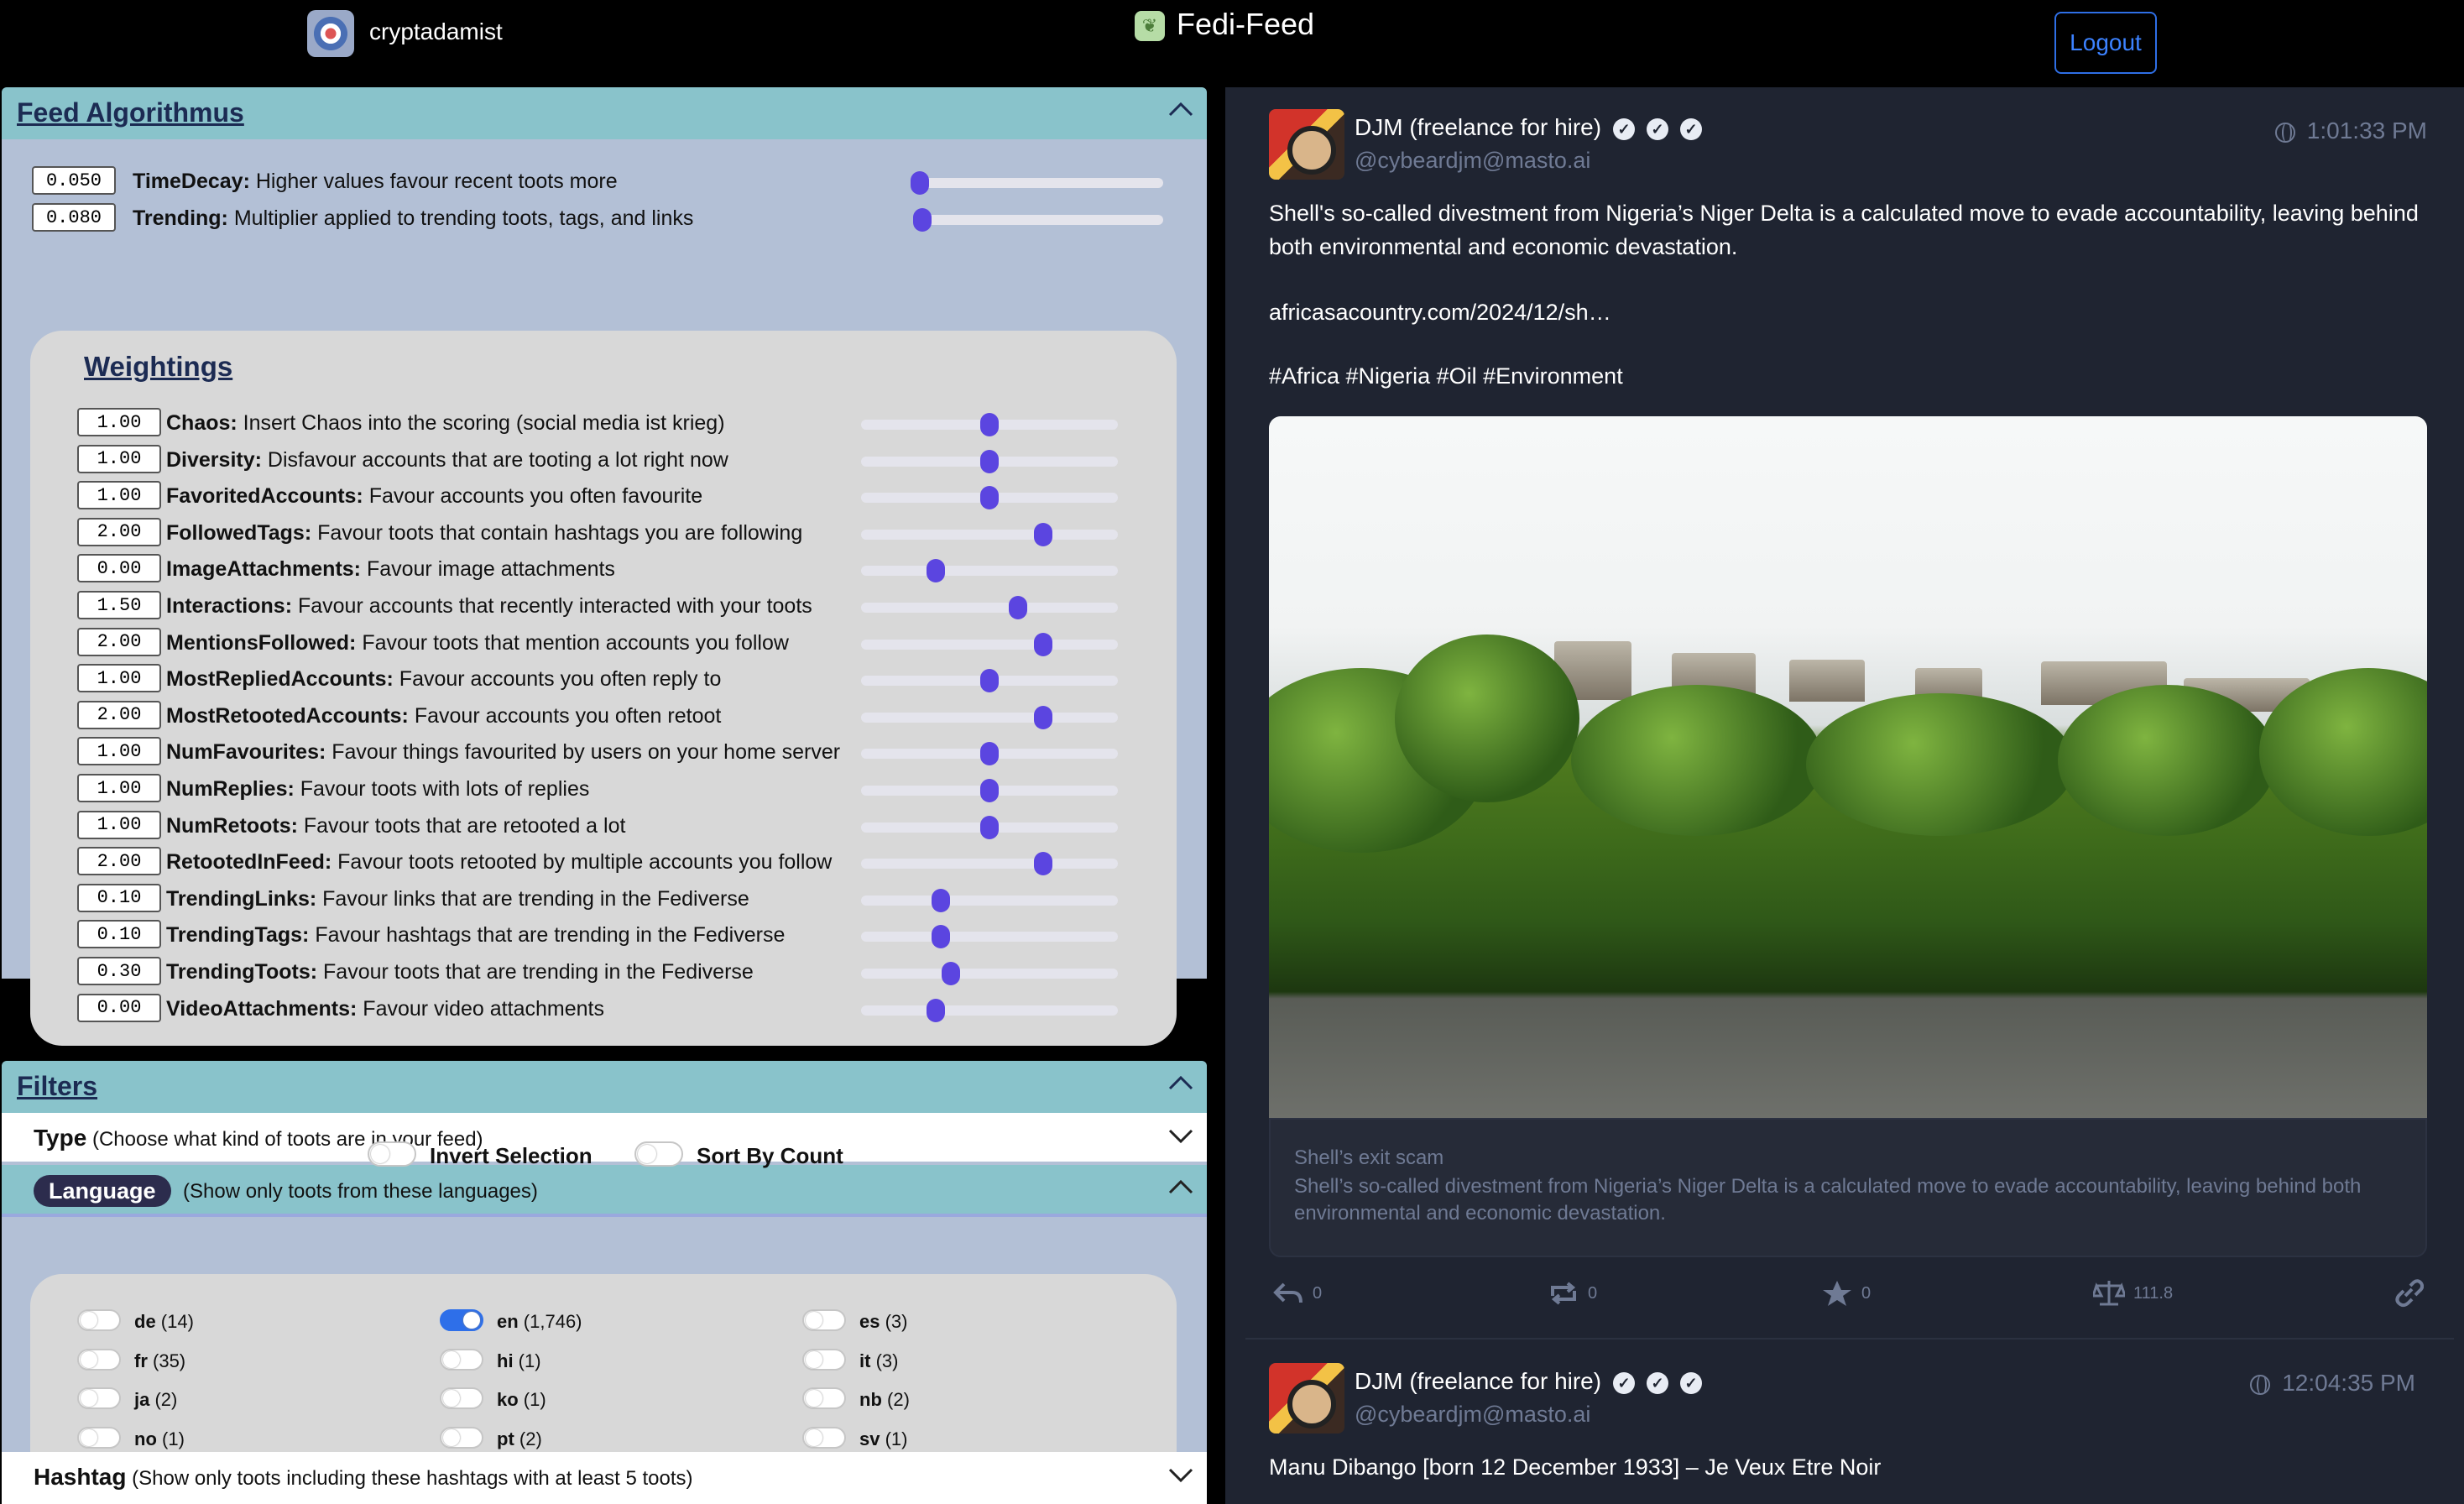 Image resolution: width=2464 pixels, height=1504 pixels. Describe the element at coordinates (2332, 1383) in the screenshot. I see `post-time: 12:04:35 PM` at that location.